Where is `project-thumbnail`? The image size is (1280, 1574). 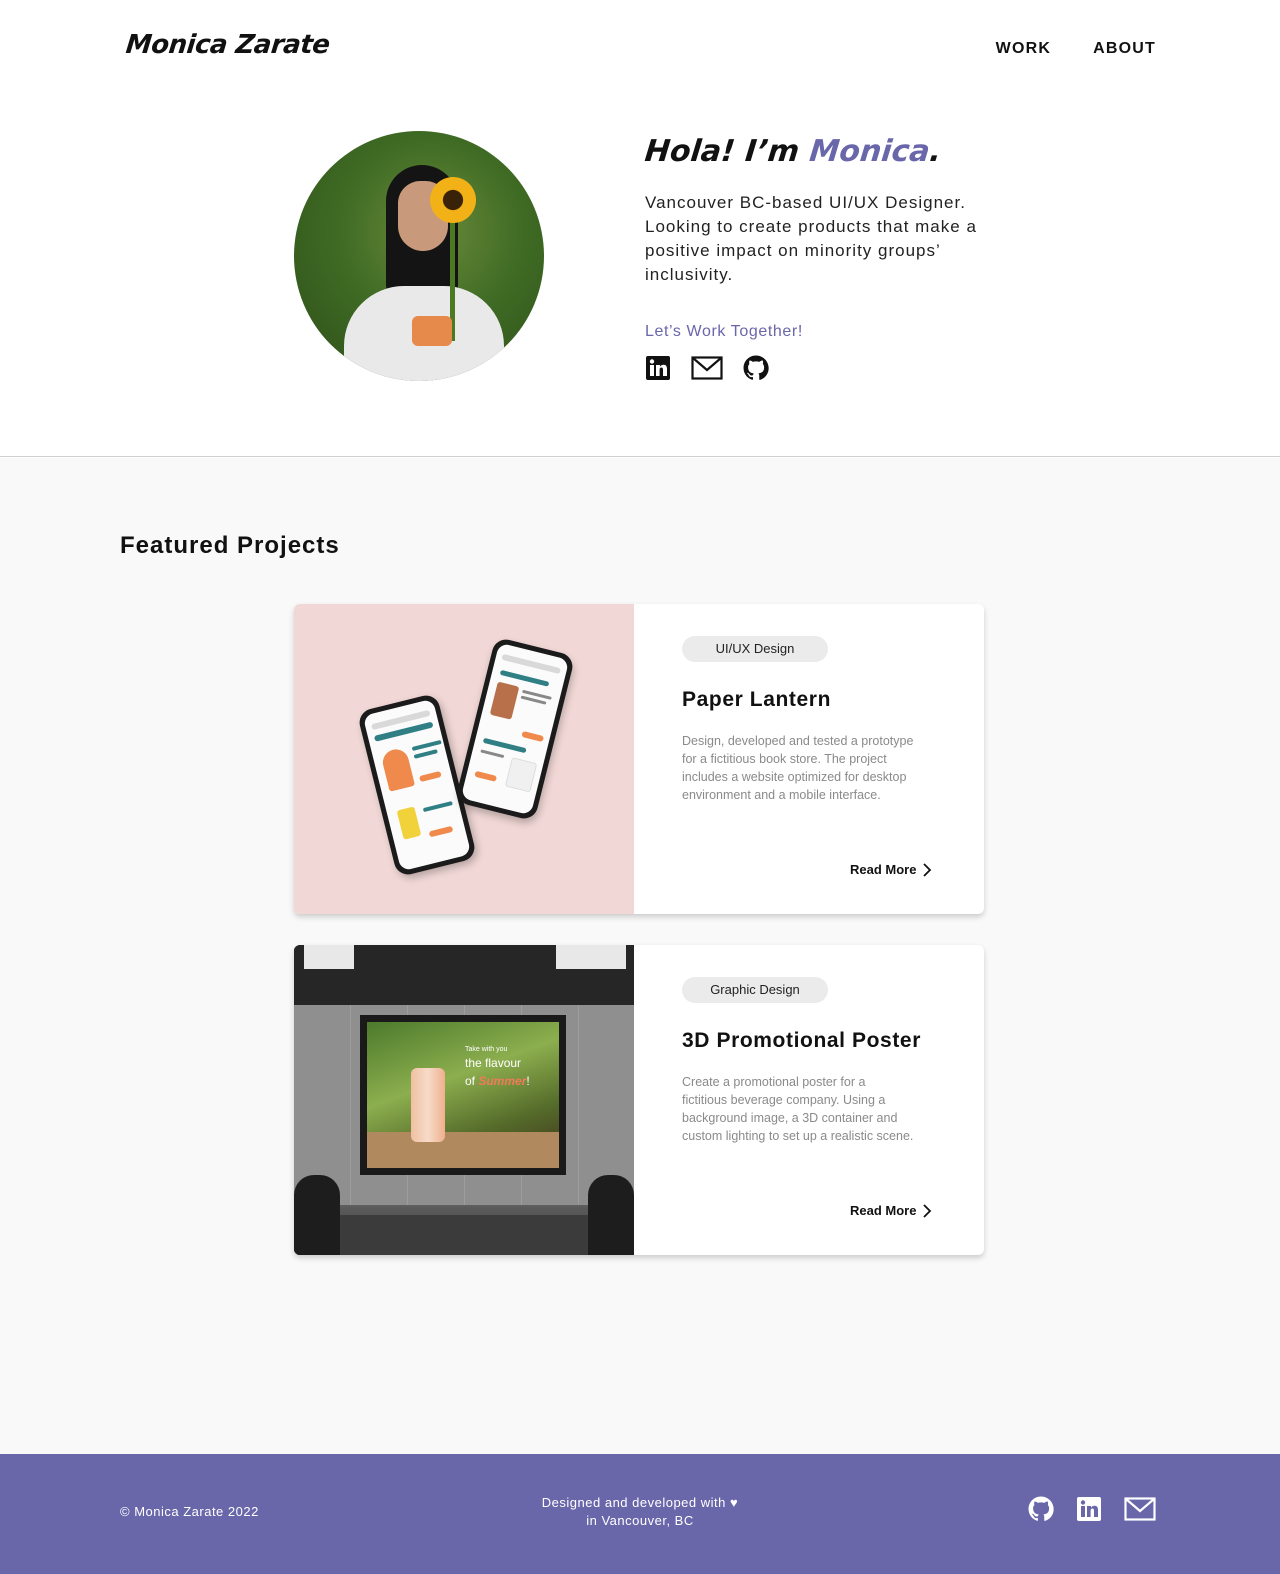 project-thumbnail is located at coordinates (464, 759).